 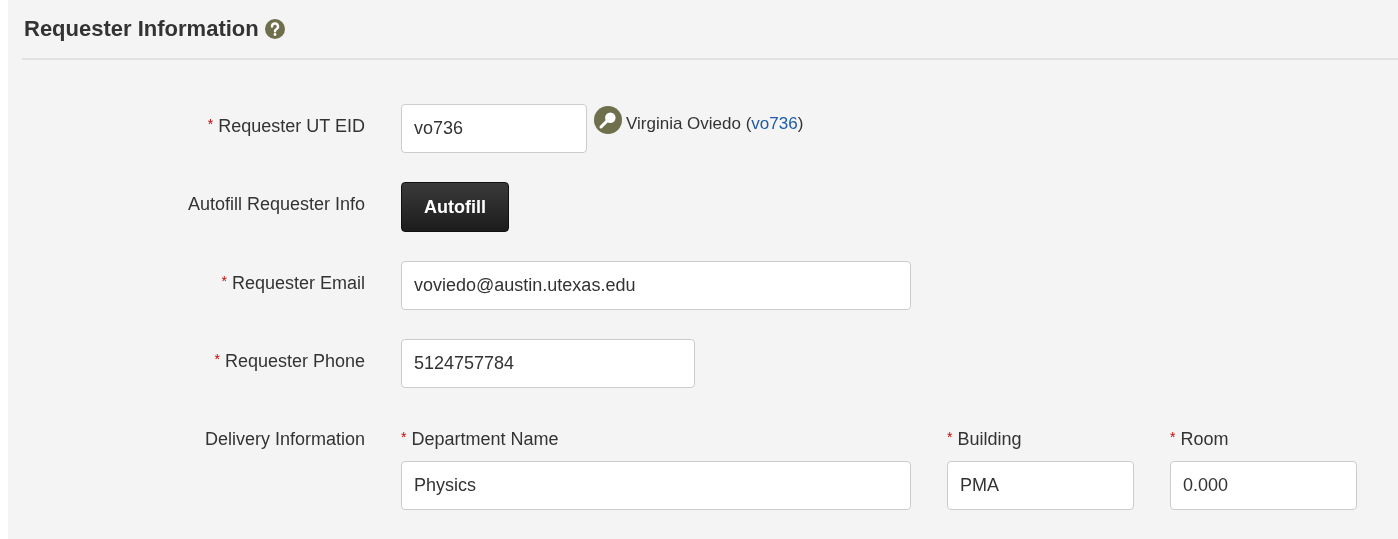 What do you see at coordinates (284, 439) in the screenshot?
I see `field-label: Delivery Information` at bounding box center [284, 439].